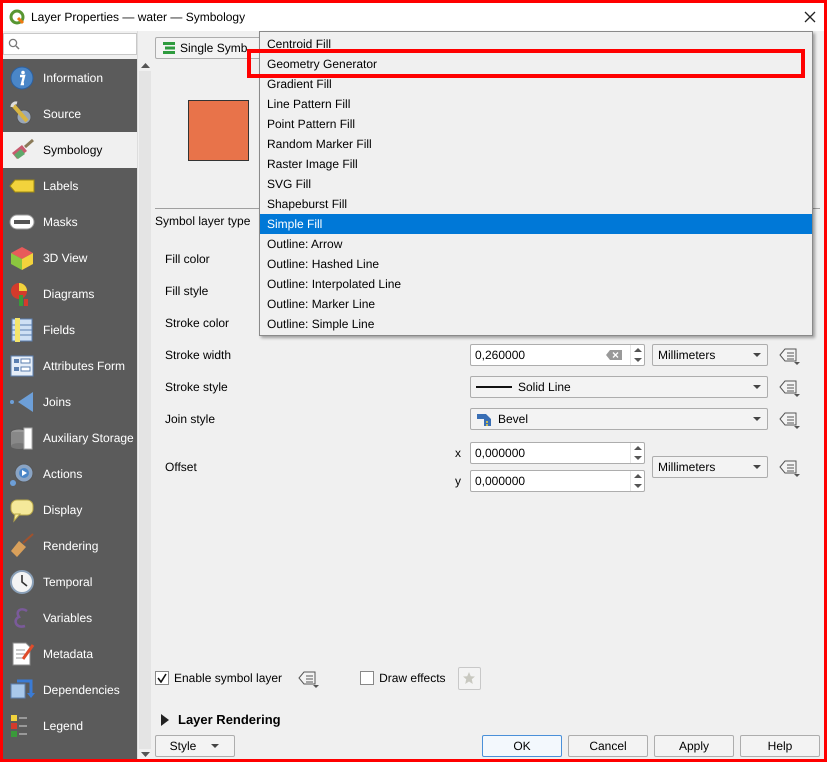 The image size is (827, 762). I want to click on sidebar-item: Diagrams, so click(70, 294).